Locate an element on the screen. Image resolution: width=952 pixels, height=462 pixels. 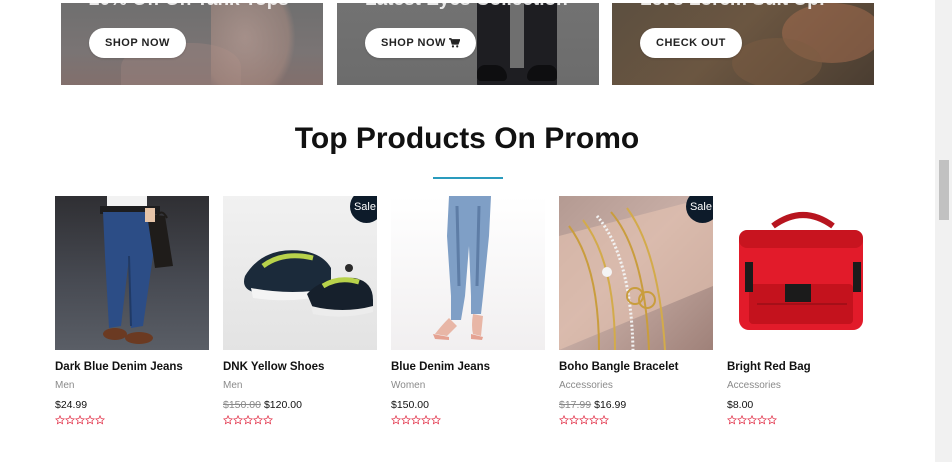
product-price: $8.00 is located at coordinates (804, 405).